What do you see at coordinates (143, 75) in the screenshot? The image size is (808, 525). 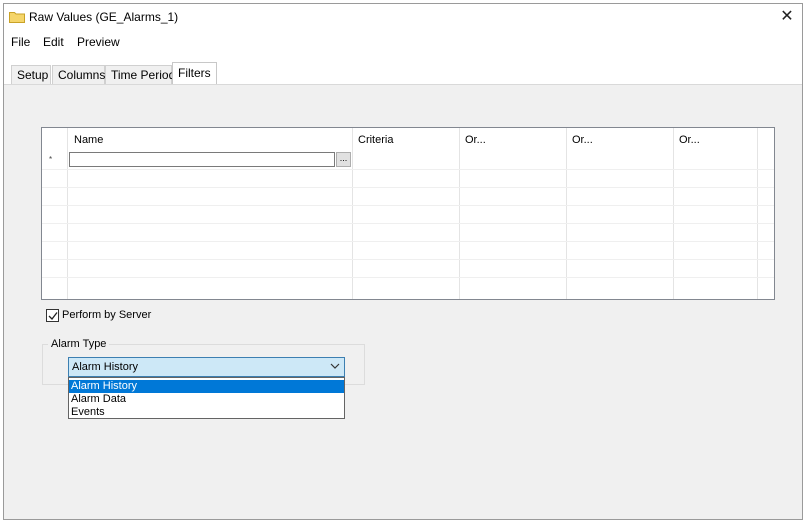 I see `tab-time-period-label: Time Period` at bounding box center [143, 75].